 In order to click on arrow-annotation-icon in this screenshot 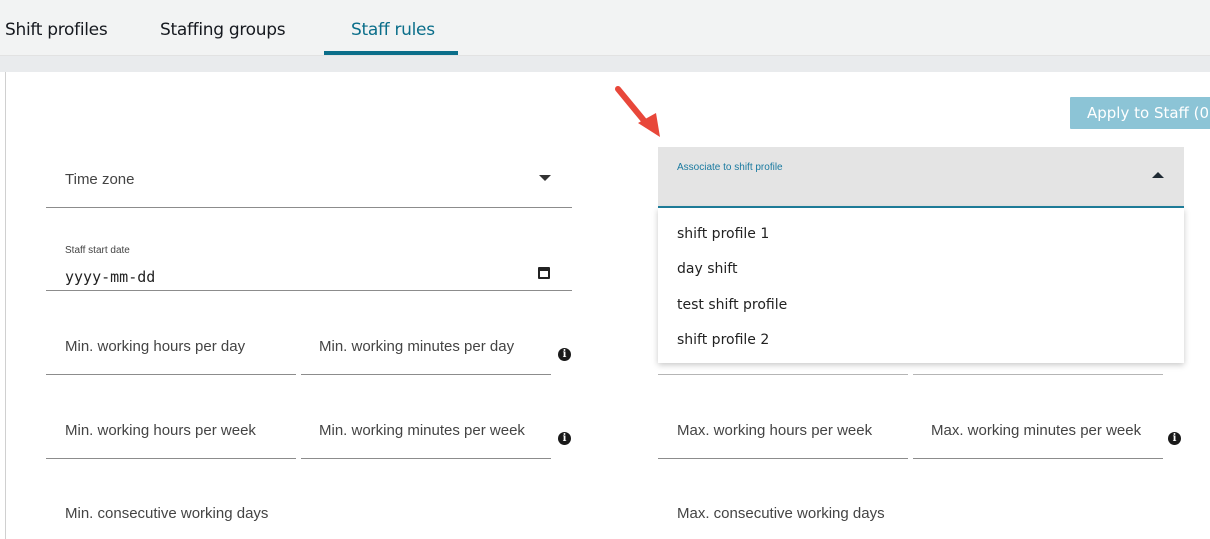, I will do `click(637, 111)`.